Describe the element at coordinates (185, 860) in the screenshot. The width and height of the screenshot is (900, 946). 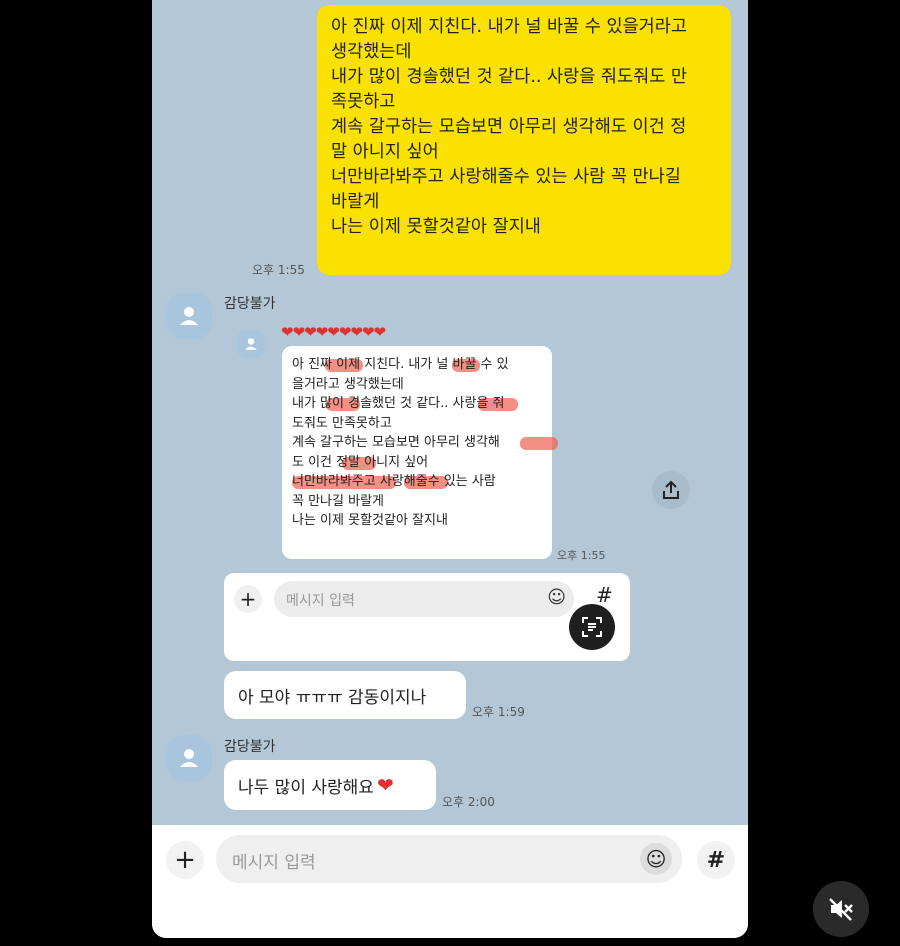
I see `plus-button: +` at that location.